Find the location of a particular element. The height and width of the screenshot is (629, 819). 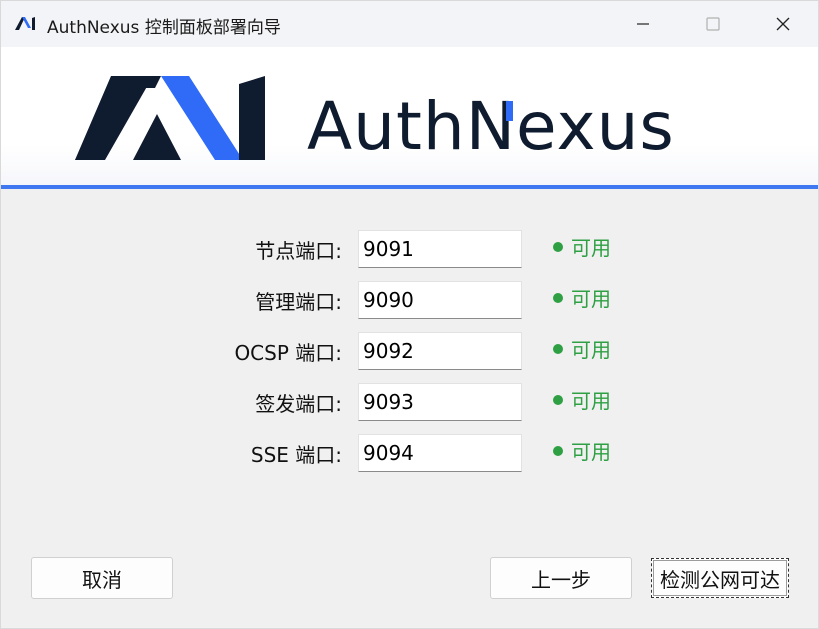

title-bar: AuthNexus 控制面板部署向导 is located at coordinates (409, 24).